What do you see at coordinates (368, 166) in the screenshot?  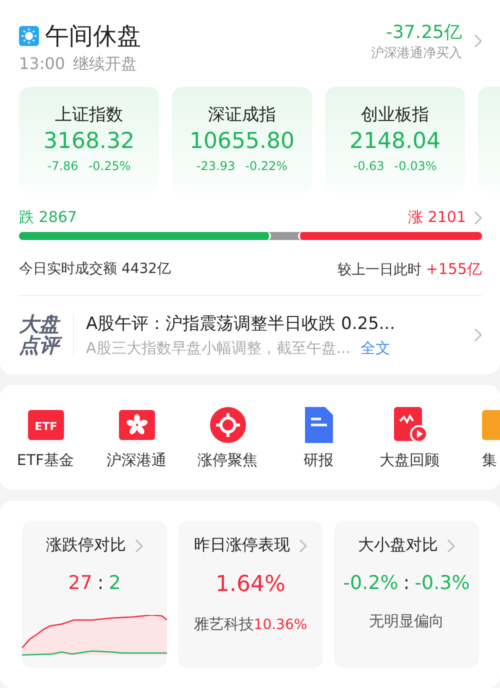 I see `index-change: -0.63` at bounding box center [368, 166].